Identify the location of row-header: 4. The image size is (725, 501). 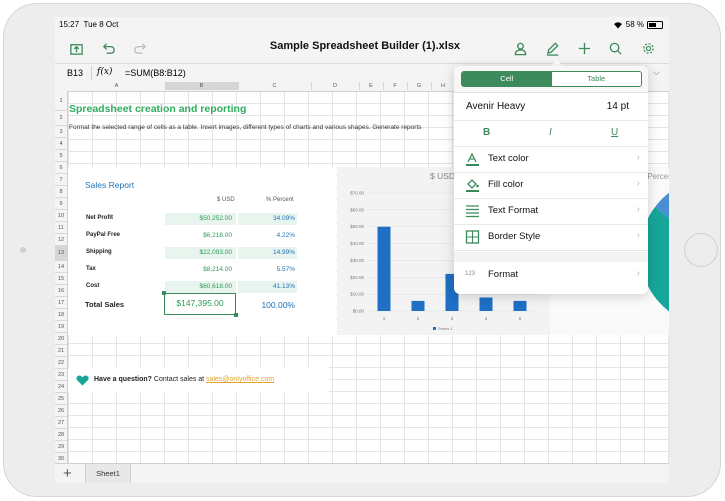
(61, 144).